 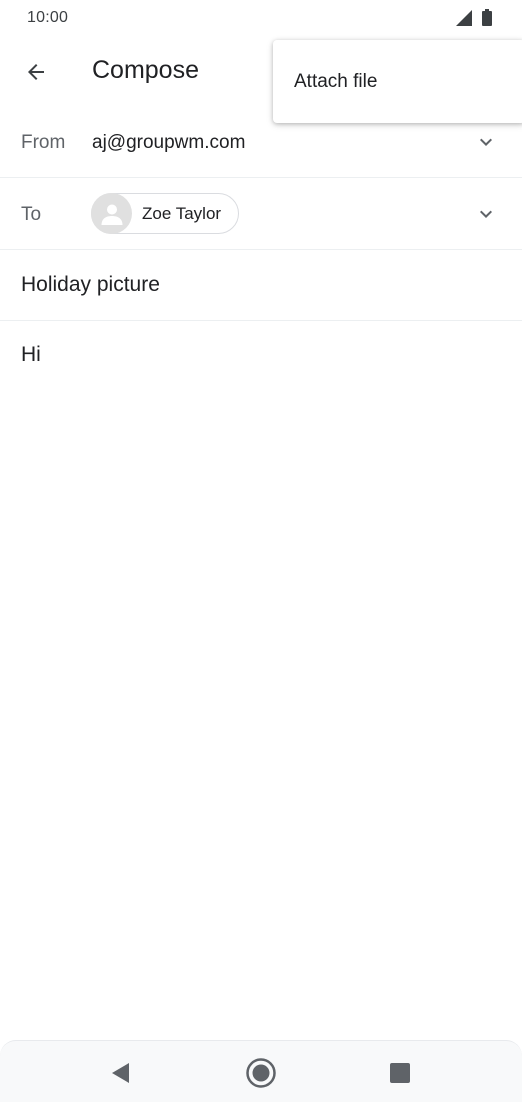 What do you see at coordinates (31, 214) in the screenshot?
I see `to-label: To` at bounding box center [31, 214].